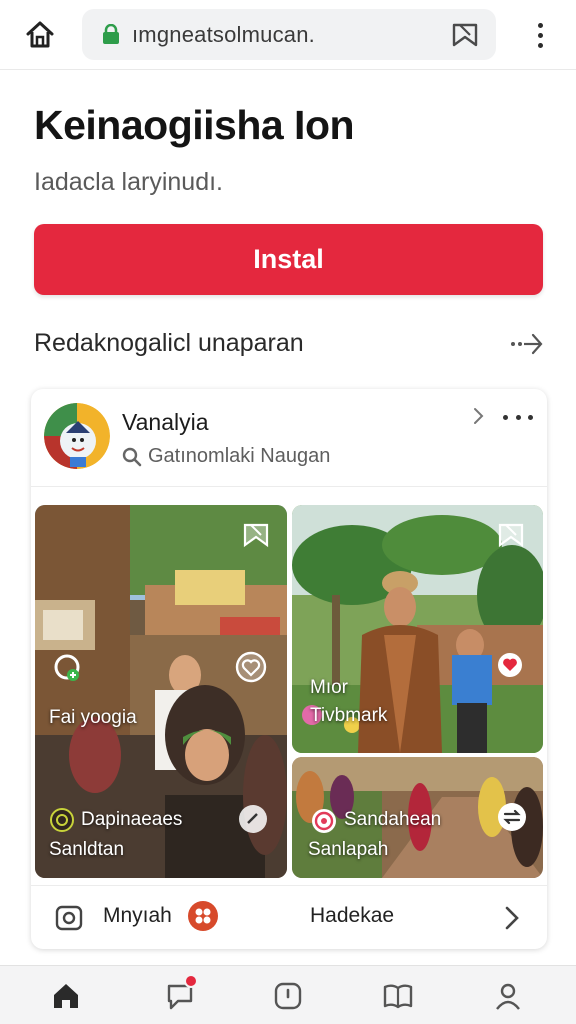 The width and height of the screenshot is (576, 1024). What do you see at coordinates (93, 717) in the screenshot?
I see `tile-caption: Fai yoogia` at bounding box center [93, 717].